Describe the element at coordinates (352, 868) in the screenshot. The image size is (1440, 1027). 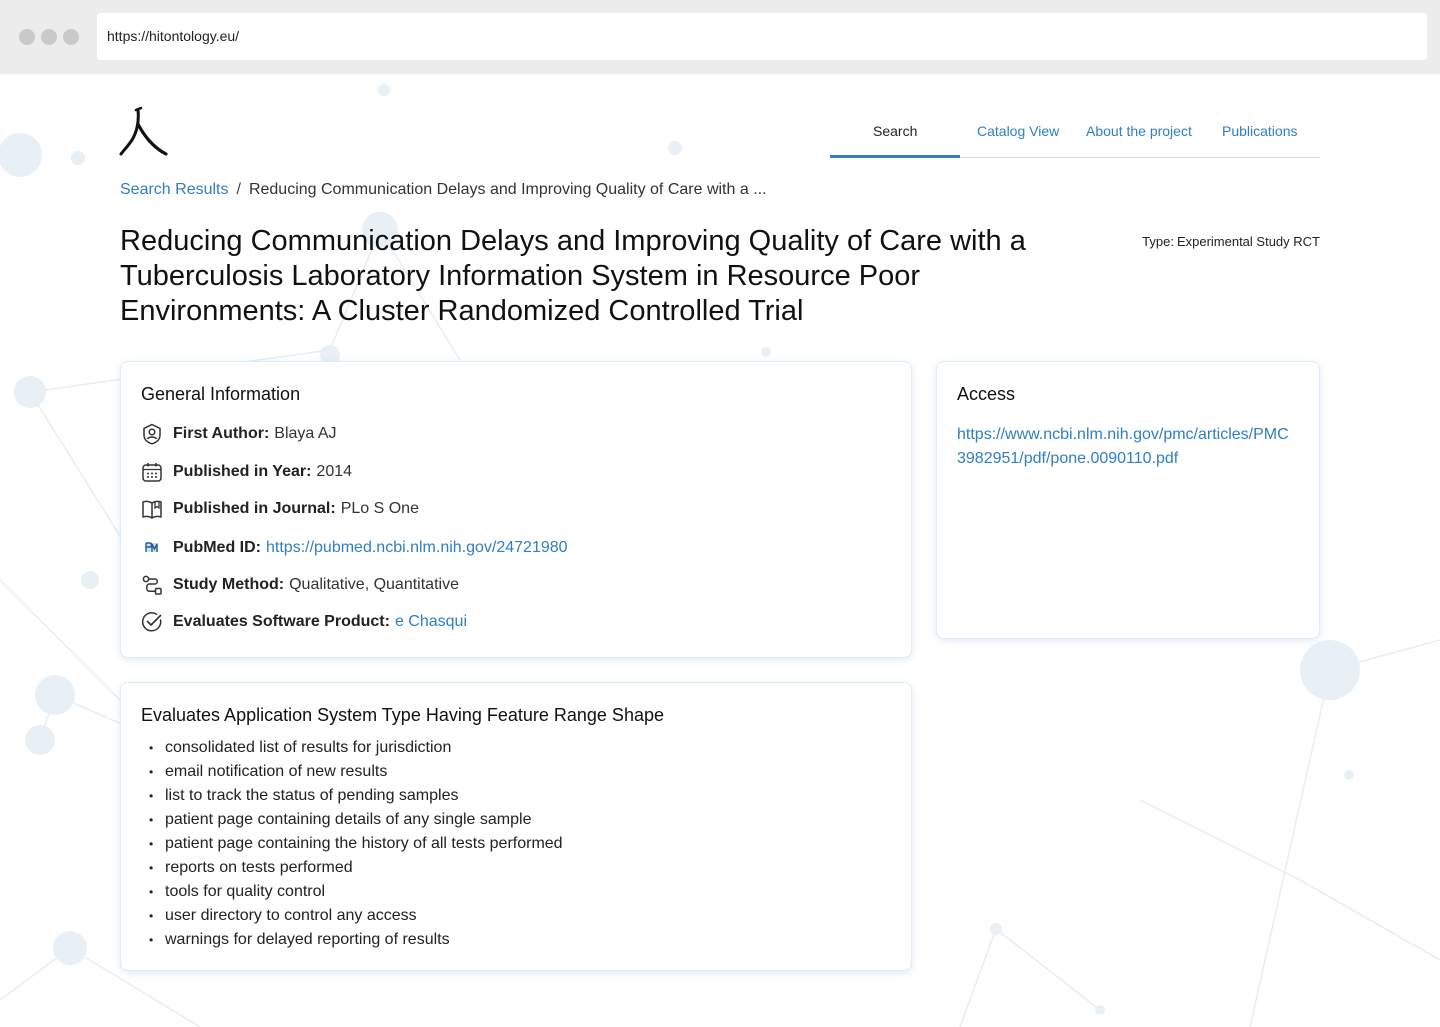
I see `list-item: reports on tests performed` at that location.